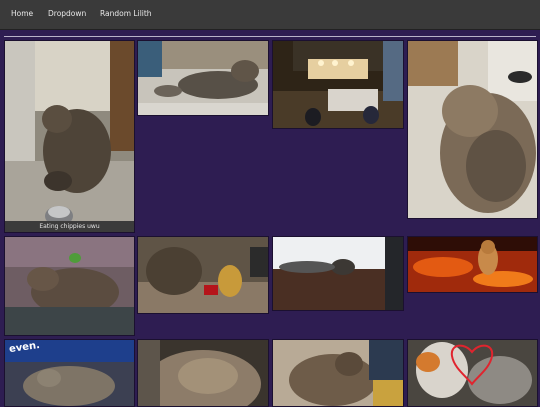 The height and width of the screenshot is (407, 540). I want to click on divider, so click(270, 36).